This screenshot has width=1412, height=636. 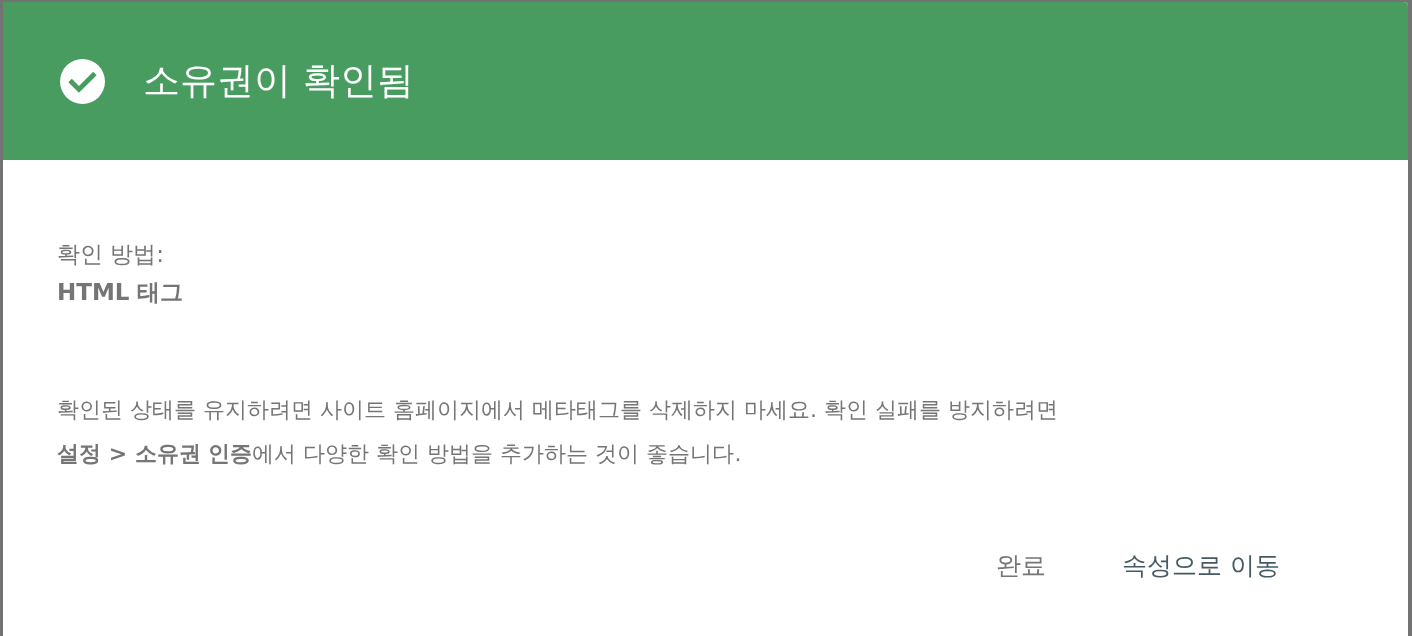 What do you see at coordinates (278, 81) in the screenshot?
I see `dialog-title: 소유권이 확인됨` at bounding box center [278, 81].